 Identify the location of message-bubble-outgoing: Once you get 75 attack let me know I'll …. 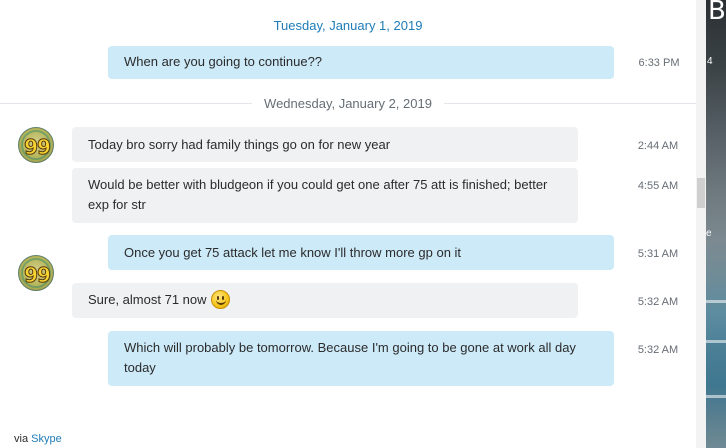
(361, 252).